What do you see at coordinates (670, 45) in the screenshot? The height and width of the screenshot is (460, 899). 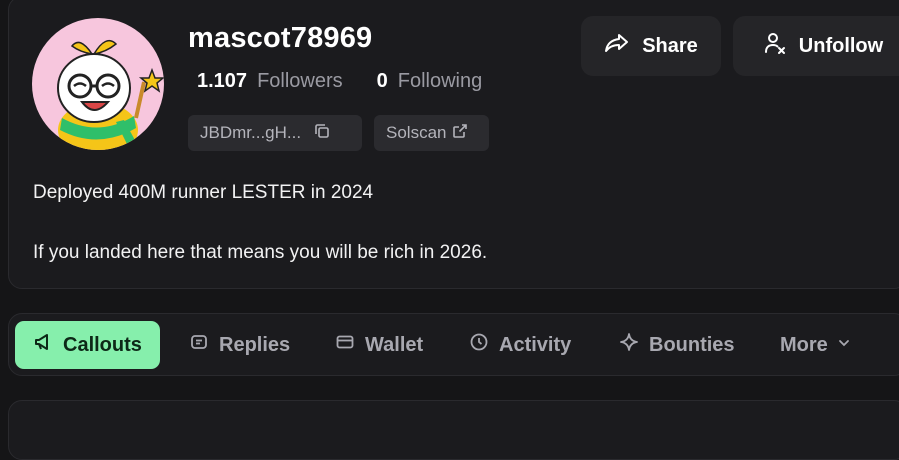 I see `share-label: Share` at bounding box center [670, 45].